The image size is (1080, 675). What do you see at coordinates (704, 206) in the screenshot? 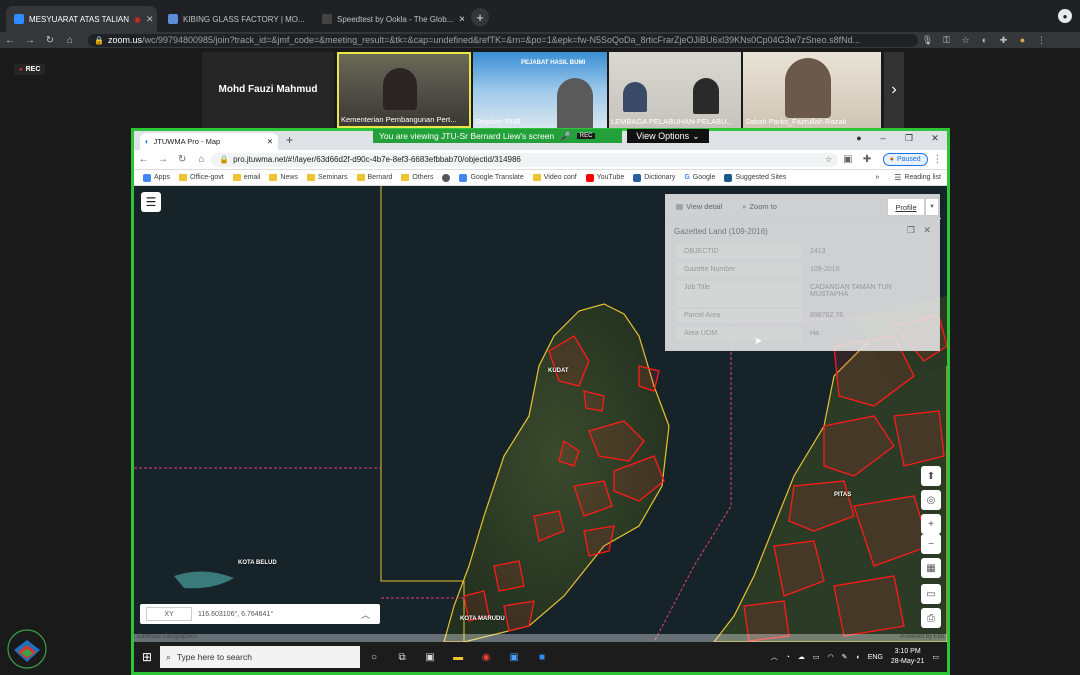
I see `view-detail-button: View detail` at bounding box center [704, 206].